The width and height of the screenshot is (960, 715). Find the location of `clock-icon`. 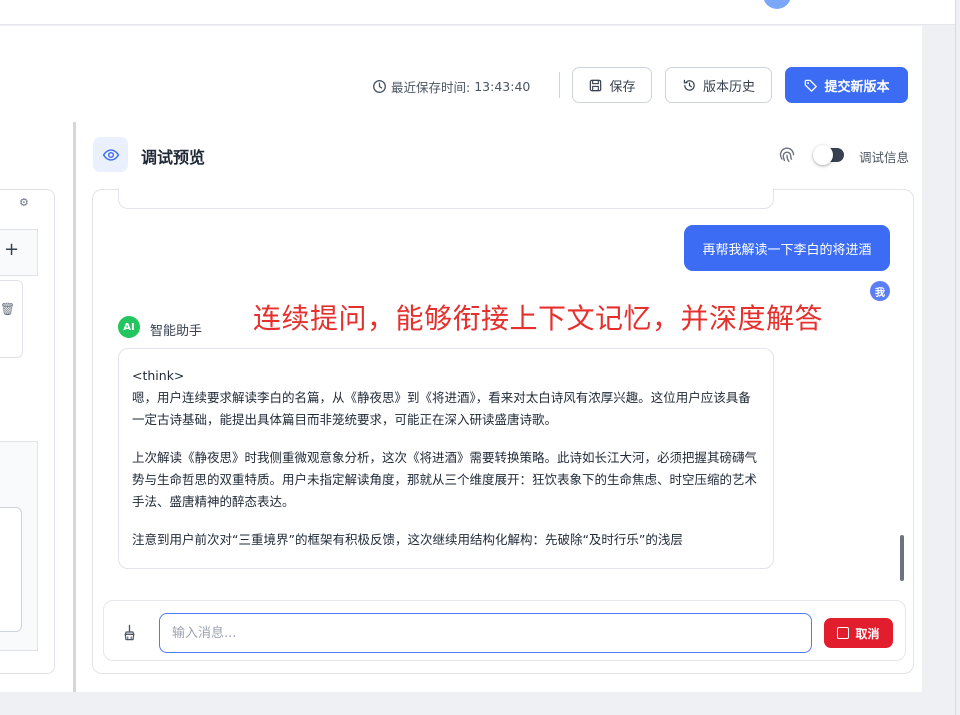

clock-icon is located at coordinates (379, 86).